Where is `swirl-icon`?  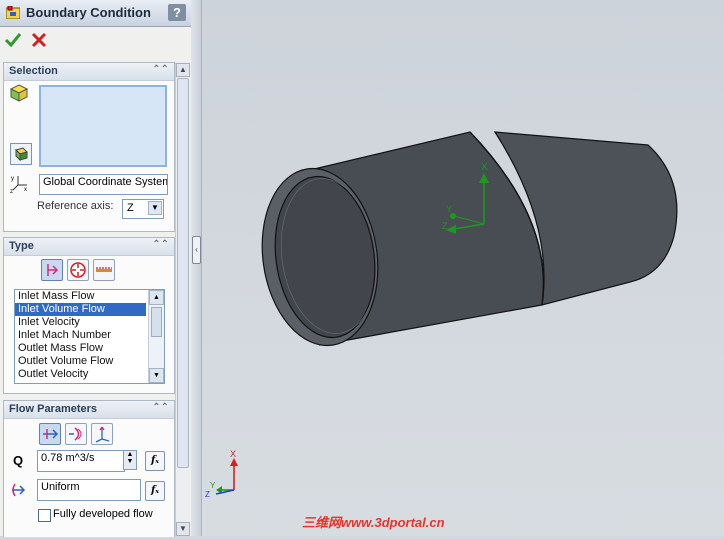 swirl-icon is located at coordinates (75, 434).